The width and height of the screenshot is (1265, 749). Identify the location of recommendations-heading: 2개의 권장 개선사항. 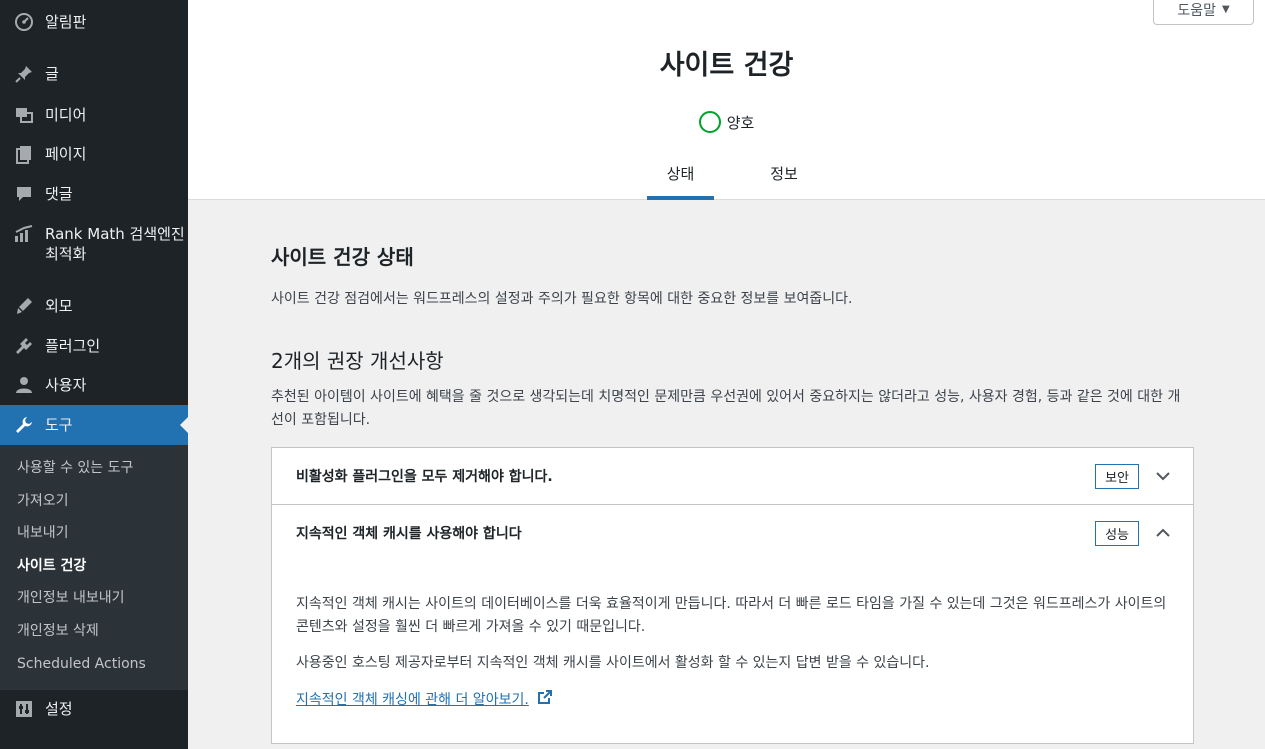
(357, 361).